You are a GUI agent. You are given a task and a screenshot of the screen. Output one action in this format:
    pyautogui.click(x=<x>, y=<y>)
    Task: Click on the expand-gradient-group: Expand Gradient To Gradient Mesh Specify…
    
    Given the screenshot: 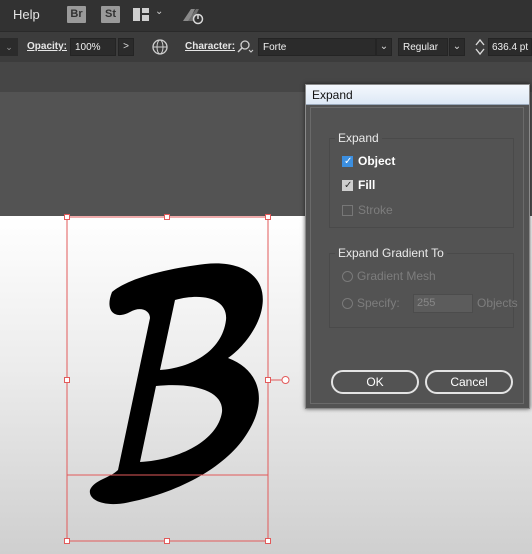 What is the action you would take?
    pyautogui.click(x=423, y=287)
    